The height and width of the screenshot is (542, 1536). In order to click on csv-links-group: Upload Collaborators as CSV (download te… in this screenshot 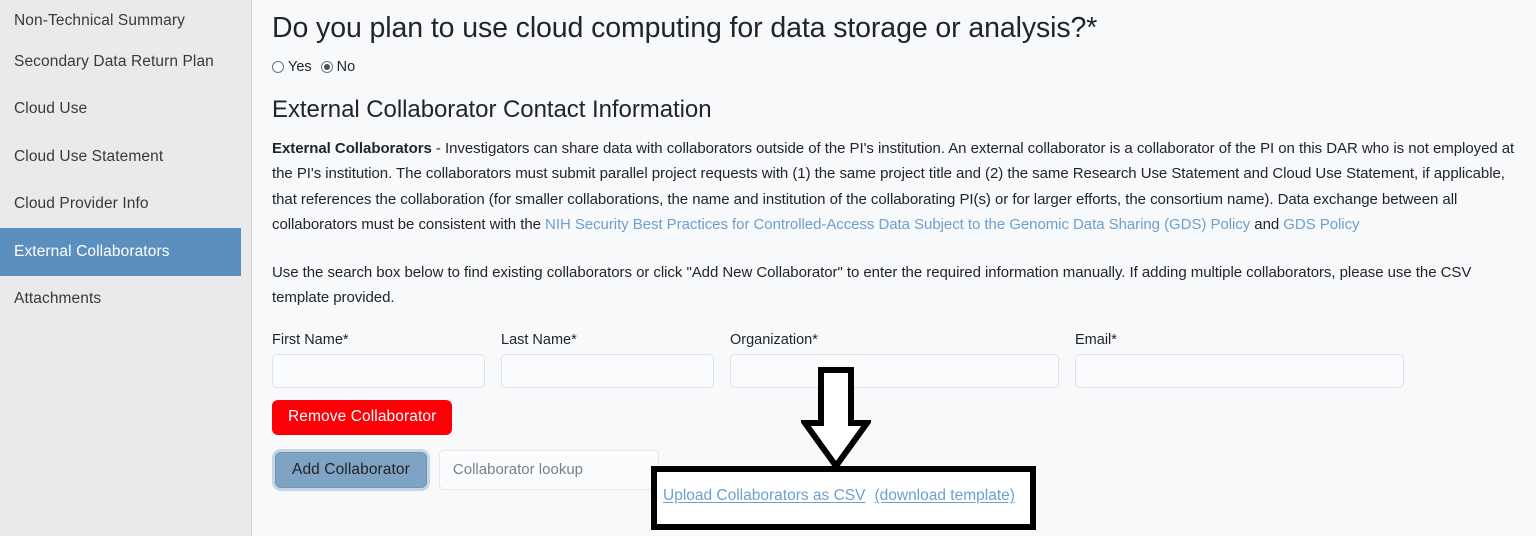, I will do `click(839, 496)`.